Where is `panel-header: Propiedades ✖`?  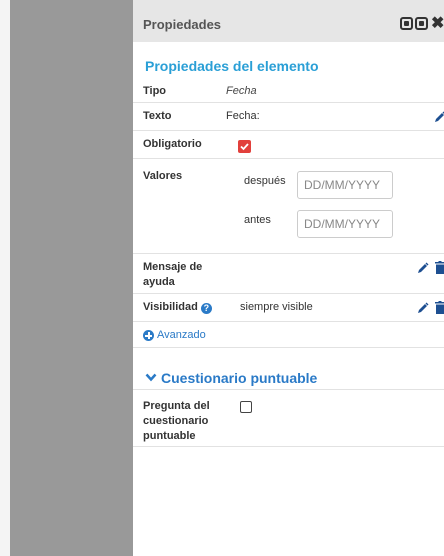
panel-header: Propiedades ✖ is located at coordinates (288, 21).